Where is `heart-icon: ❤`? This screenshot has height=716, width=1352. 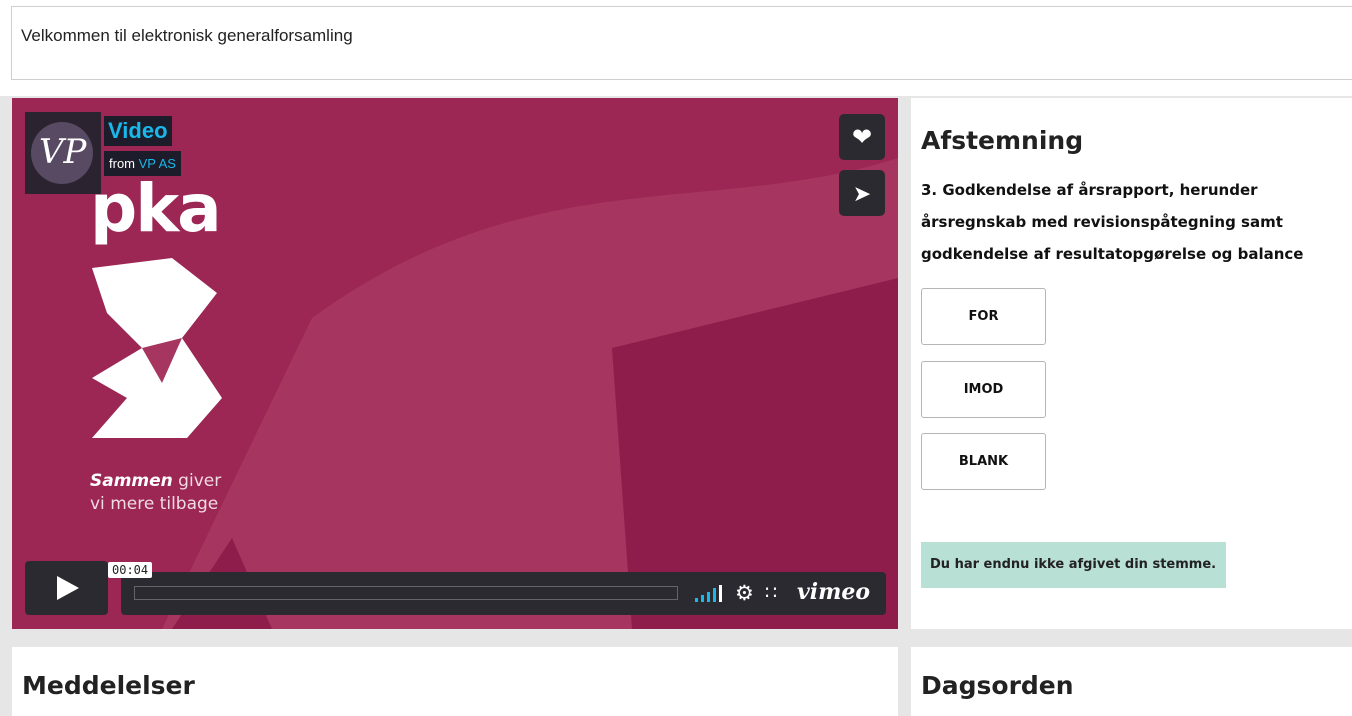
heart-icon: ❤ is located at coordinates (862, 137).